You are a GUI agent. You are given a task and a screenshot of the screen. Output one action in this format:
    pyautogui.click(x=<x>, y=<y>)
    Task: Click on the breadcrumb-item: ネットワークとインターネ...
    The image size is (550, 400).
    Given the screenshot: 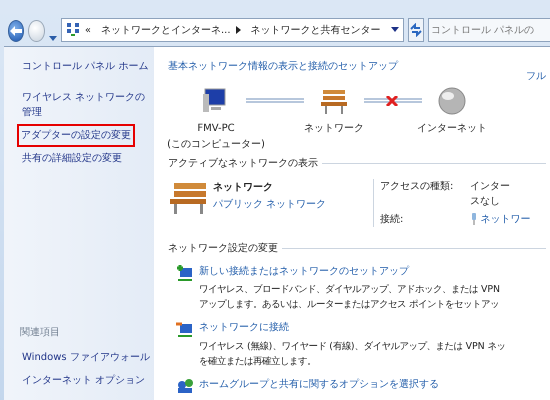 What is the action you would take?
    pyautogui.click(x=166, y=30)
    